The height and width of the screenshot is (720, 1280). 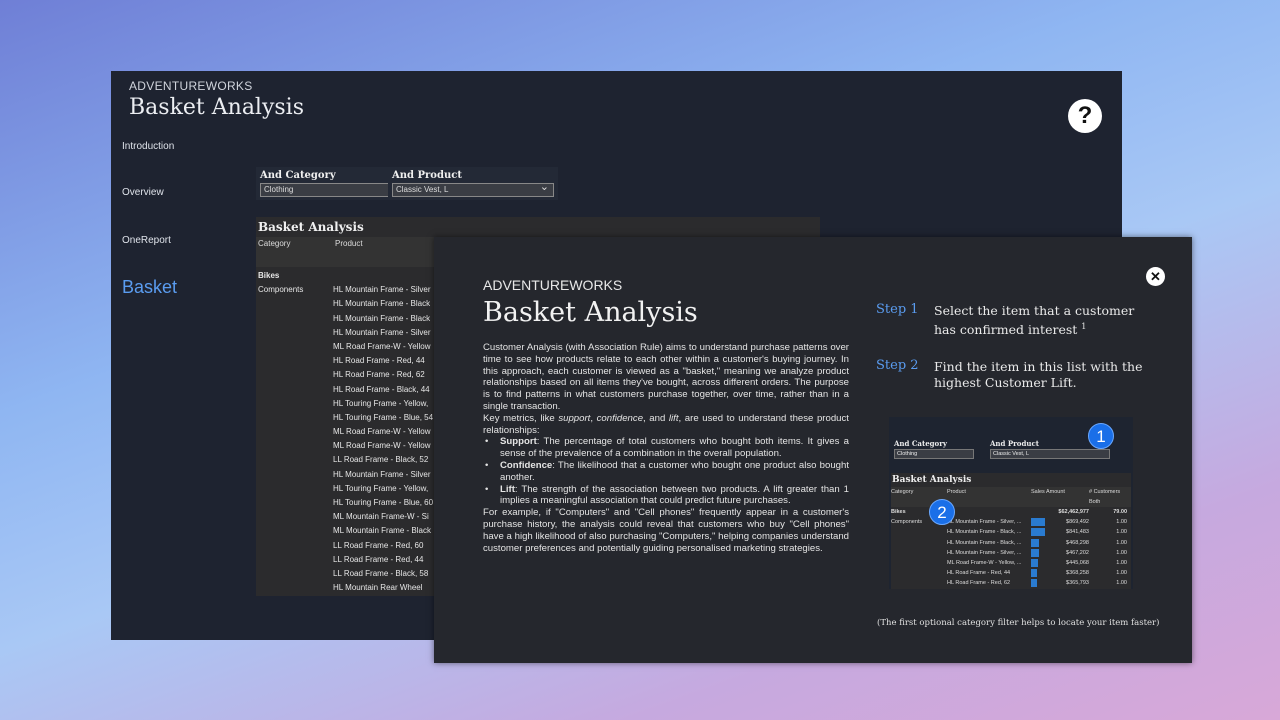 I want to click on nav-basket: Basket, so click(x=149, y=287).